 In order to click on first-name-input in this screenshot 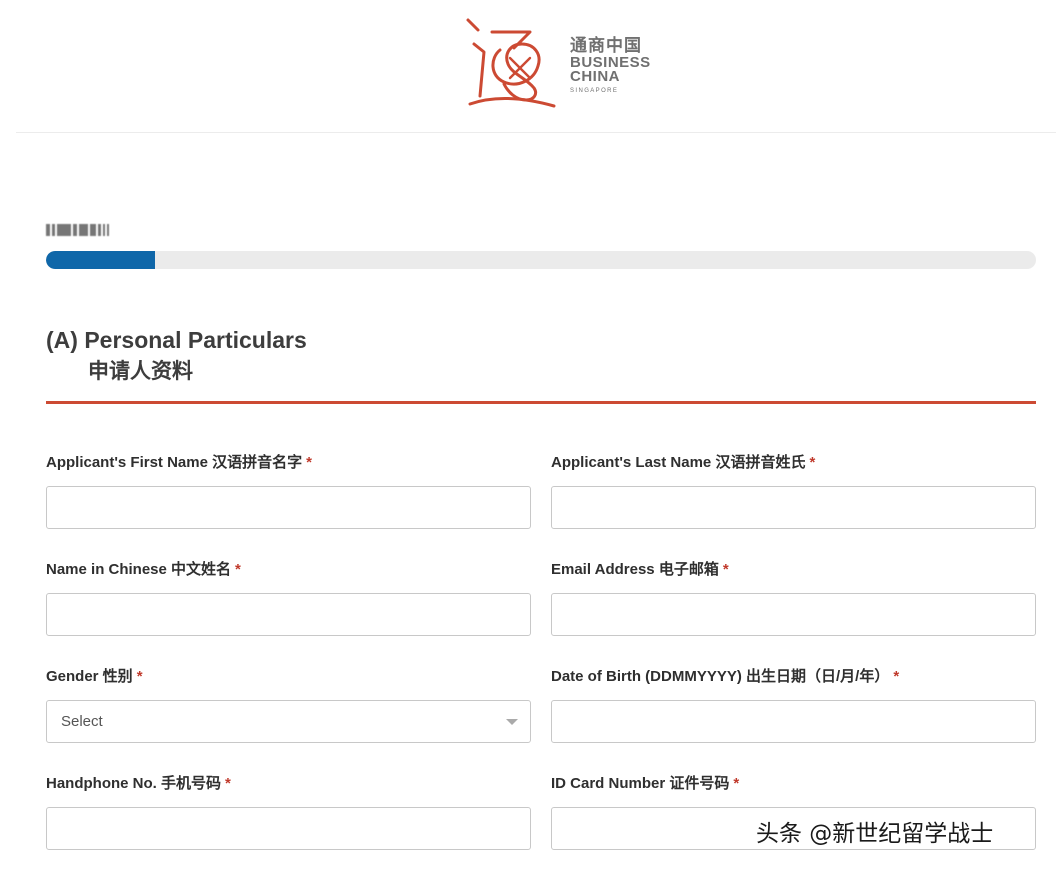, I will do `click(288, 507)`.